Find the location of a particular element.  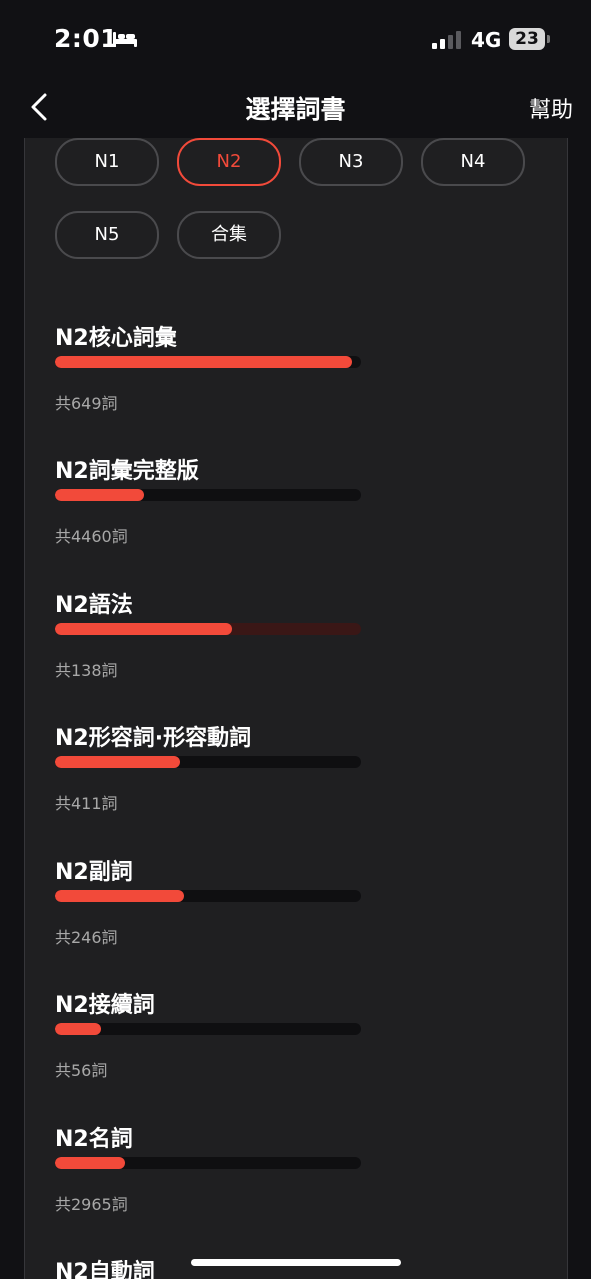

book-title: N2詞彙完整版 is located at coordinates (127, 471).